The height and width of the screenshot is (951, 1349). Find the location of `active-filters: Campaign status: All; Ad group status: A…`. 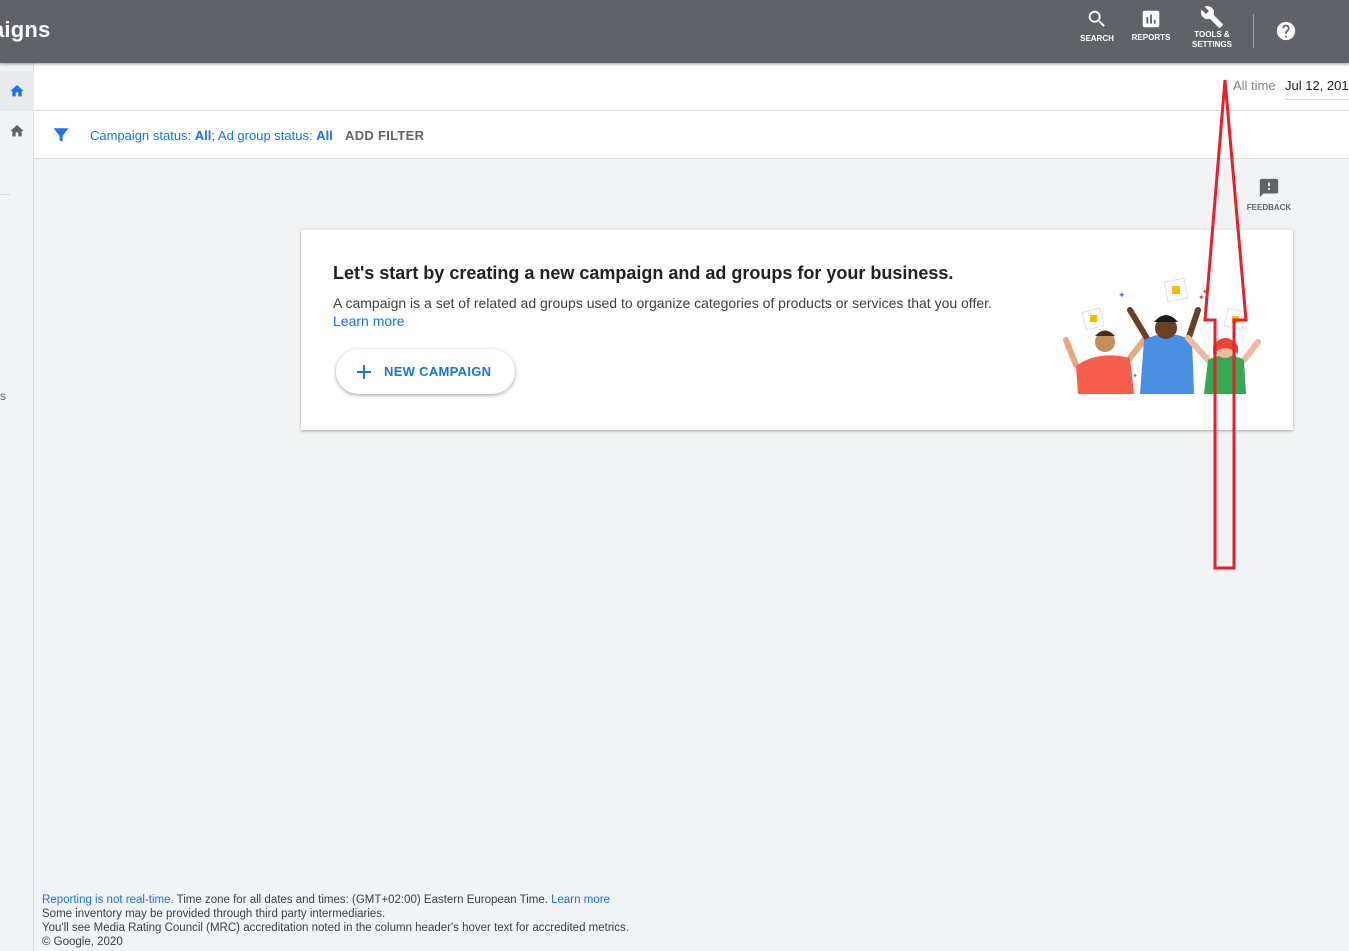

active-filters: Campaign status: All; Ad group status: A… is located at coordinates (211, 135).